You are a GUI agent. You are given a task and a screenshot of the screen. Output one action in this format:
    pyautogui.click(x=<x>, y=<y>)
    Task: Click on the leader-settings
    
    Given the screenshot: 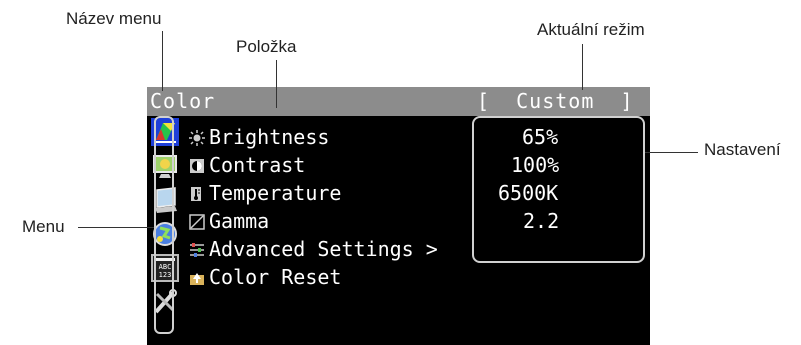 What is the action you would take?
    pyautogui.click(x=671, y=152)
    